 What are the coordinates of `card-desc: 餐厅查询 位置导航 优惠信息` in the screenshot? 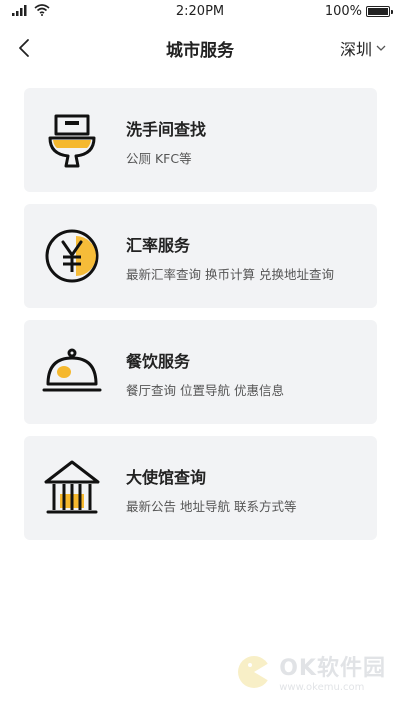 It's located at (205, 390).